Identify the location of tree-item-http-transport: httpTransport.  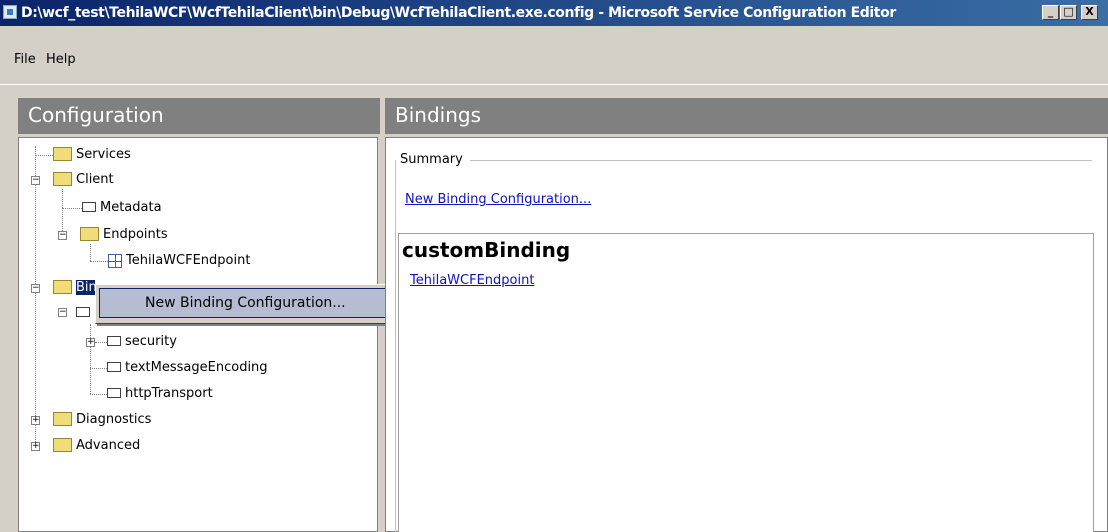
(160, 394).